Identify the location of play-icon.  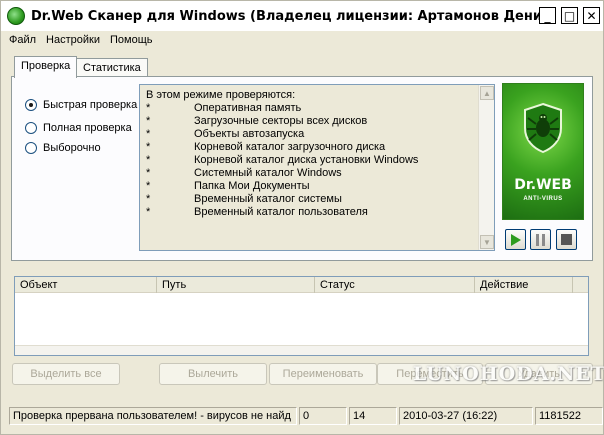
(516, 239).